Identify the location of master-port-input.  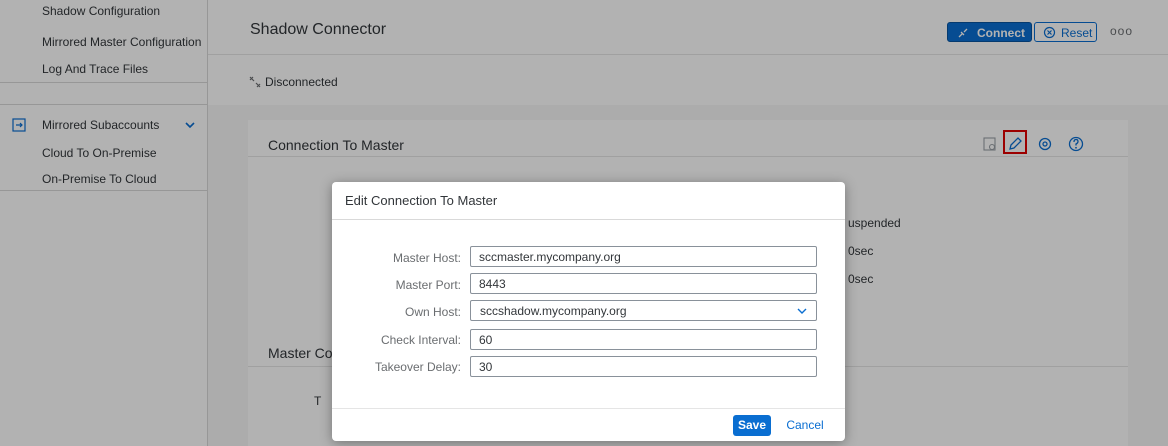
(643, 283).